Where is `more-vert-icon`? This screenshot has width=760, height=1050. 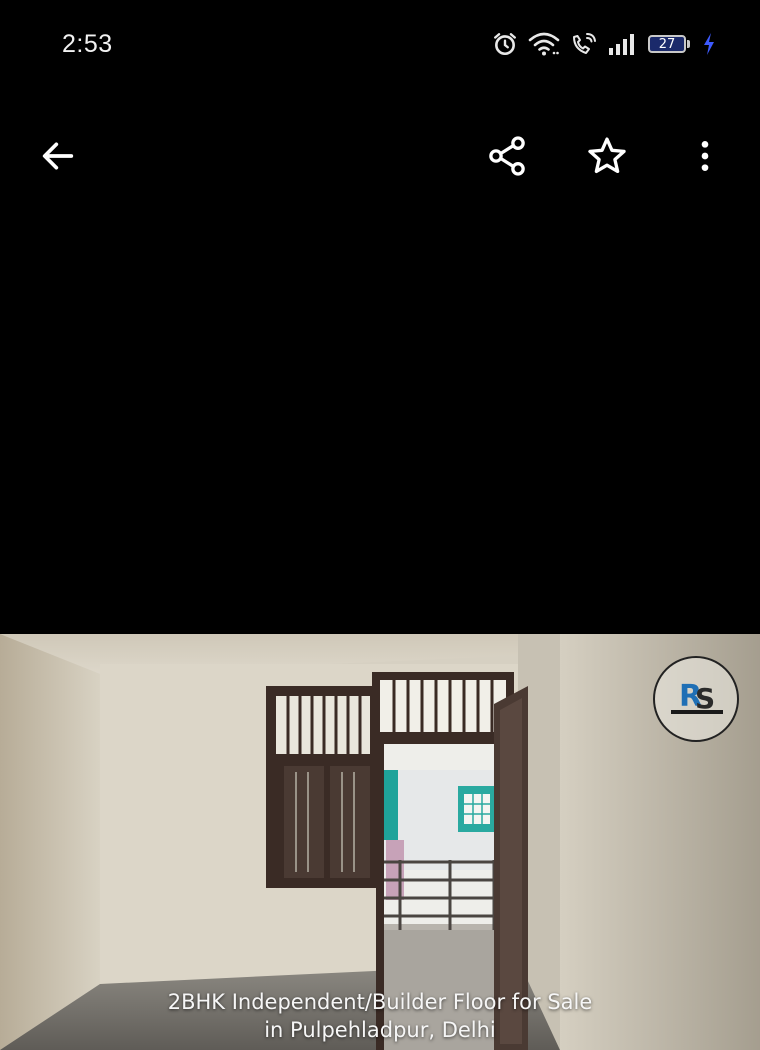
more-vert-icon is located at coordinates (705, 156).